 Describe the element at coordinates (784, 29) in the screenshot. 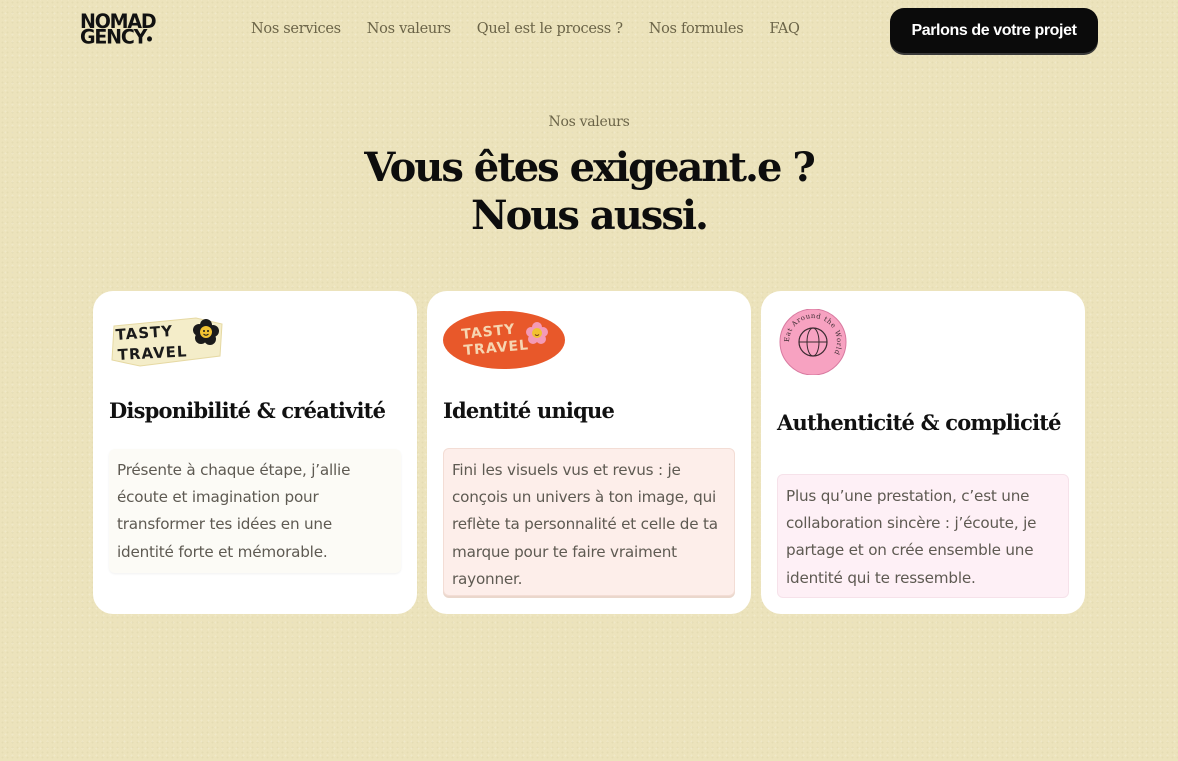

I see `nav-link-faq: FAQ` at that location.